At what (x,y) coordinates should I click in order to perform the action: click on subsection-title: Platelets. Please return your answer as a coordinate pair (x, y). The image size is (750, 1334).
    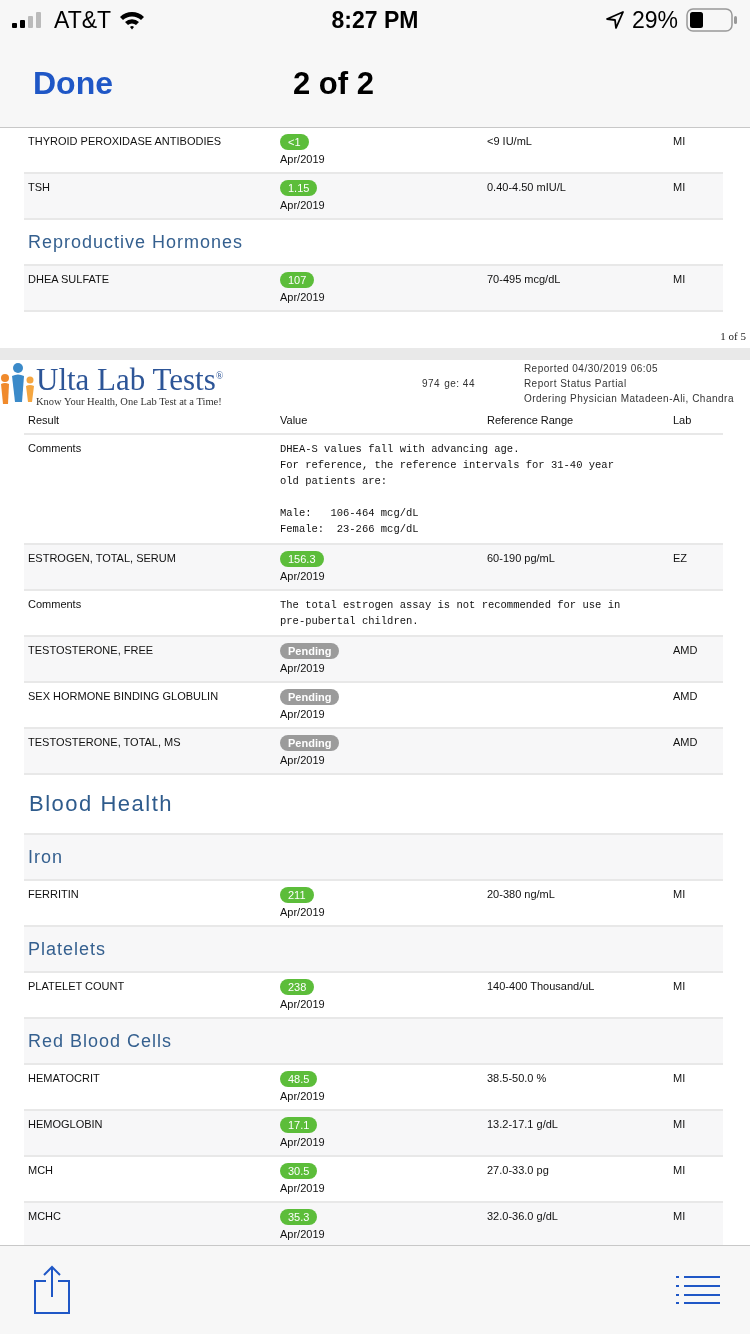
    Looking at the image, I should click on (67, 949).